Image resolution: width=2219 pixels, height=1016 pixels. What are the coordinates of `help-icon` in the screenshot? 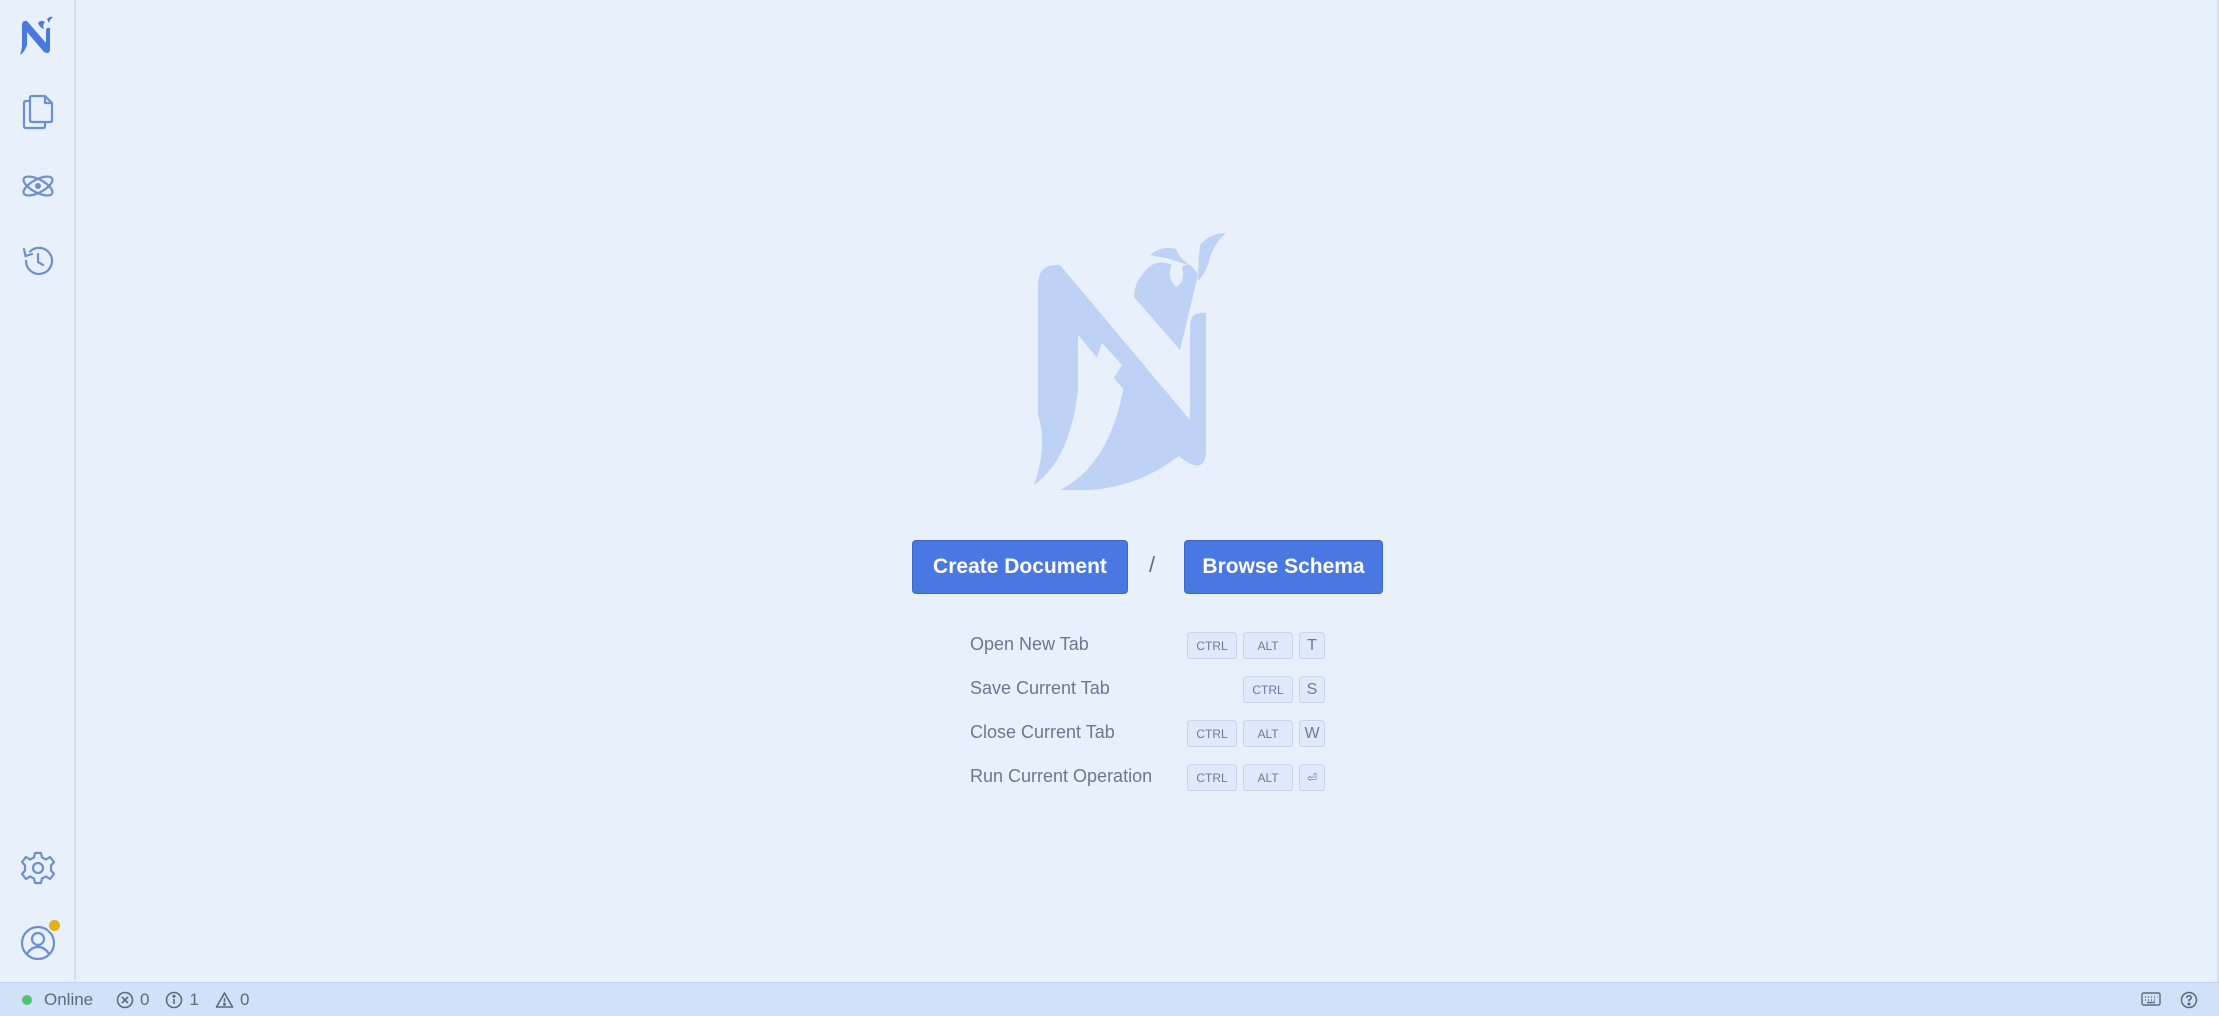 It's located at (2189, 1000).